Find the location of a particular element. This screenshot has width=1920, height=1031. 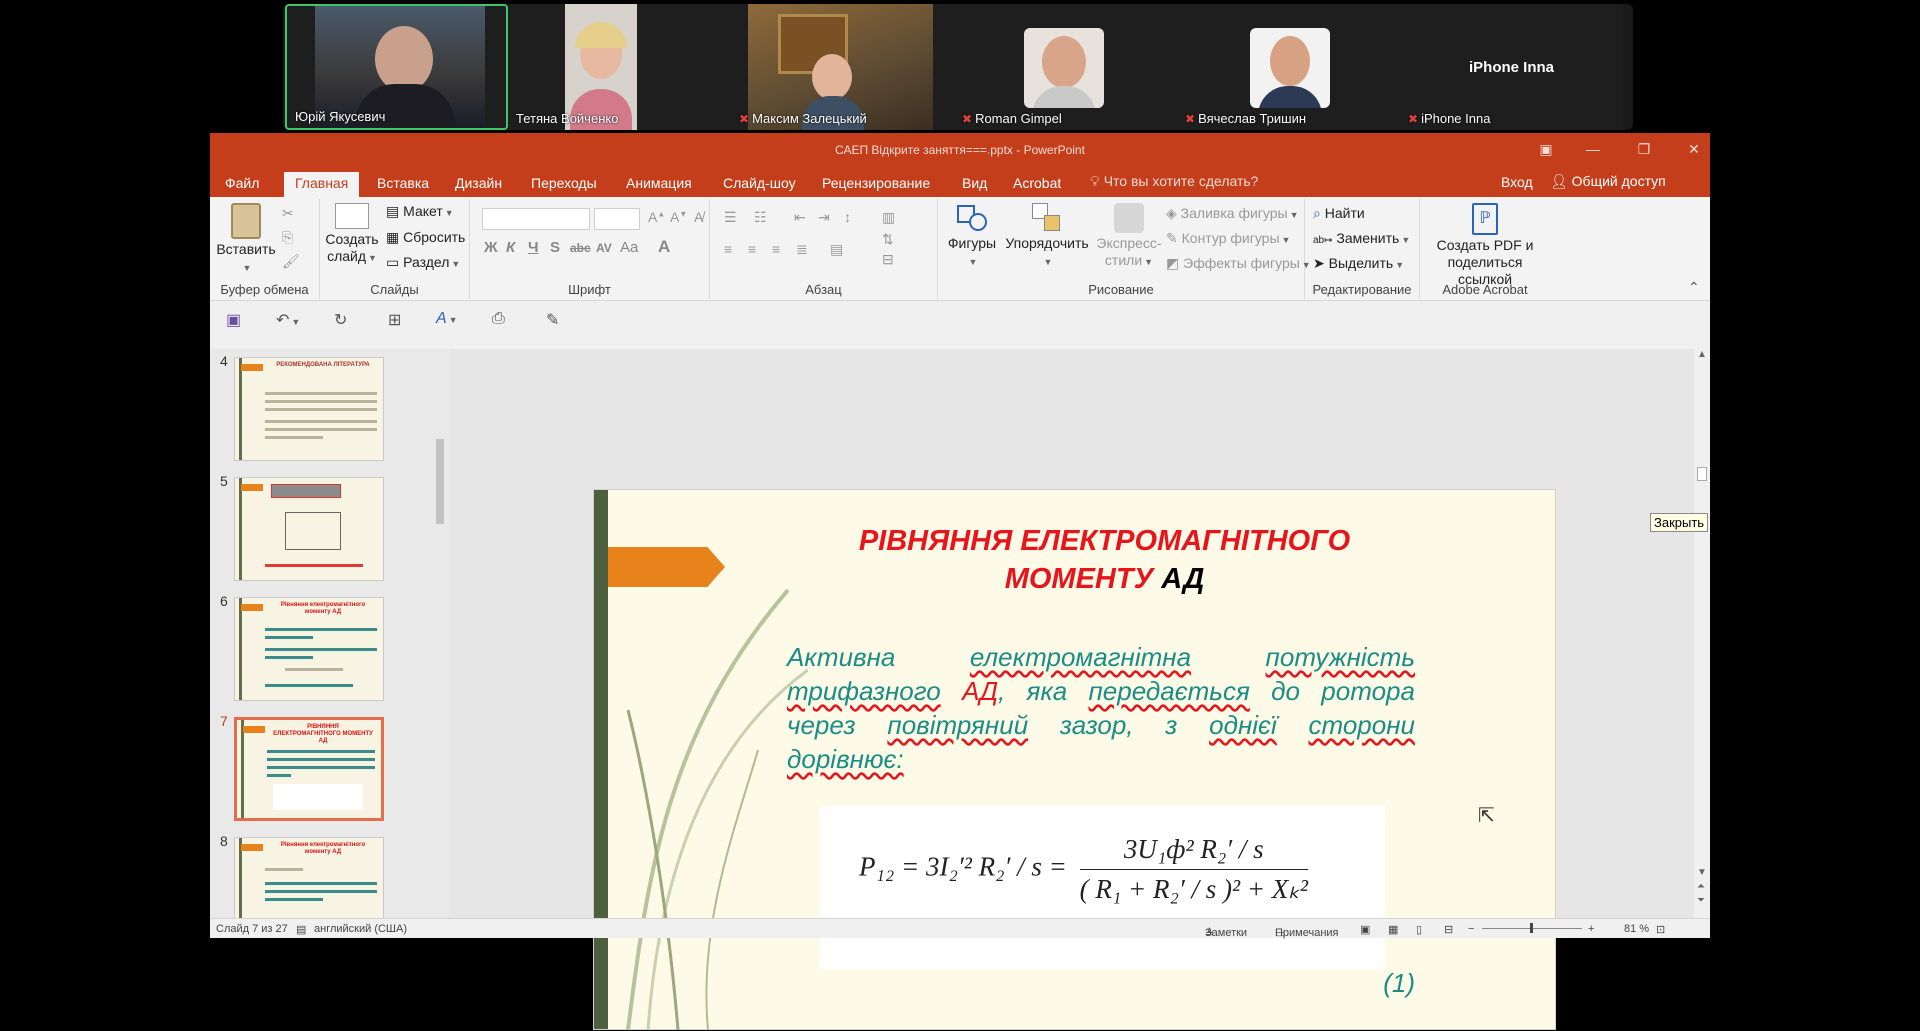

zoom-out-icon: − is located at coordinates (1471, 929).